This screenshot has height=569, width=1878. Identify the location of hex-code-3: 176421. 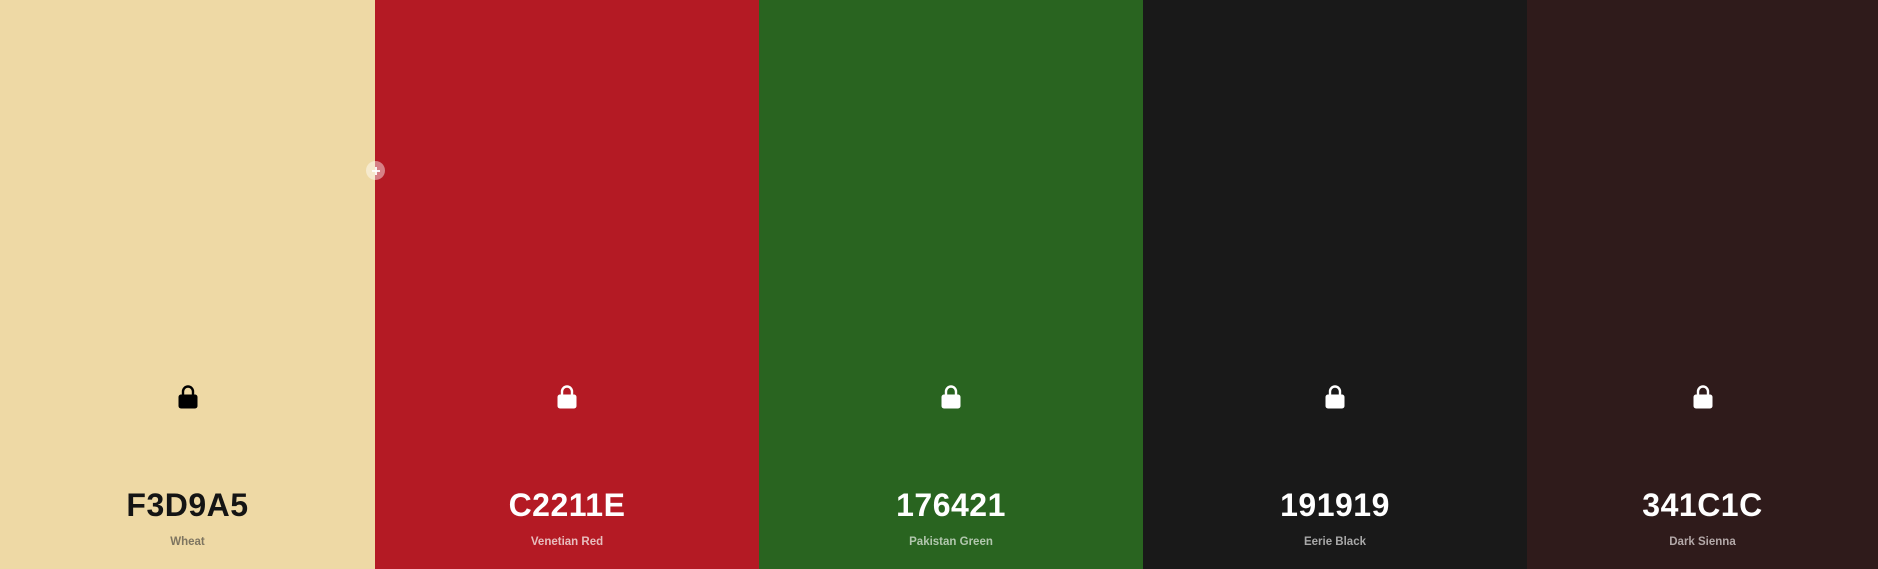
(951, 505).